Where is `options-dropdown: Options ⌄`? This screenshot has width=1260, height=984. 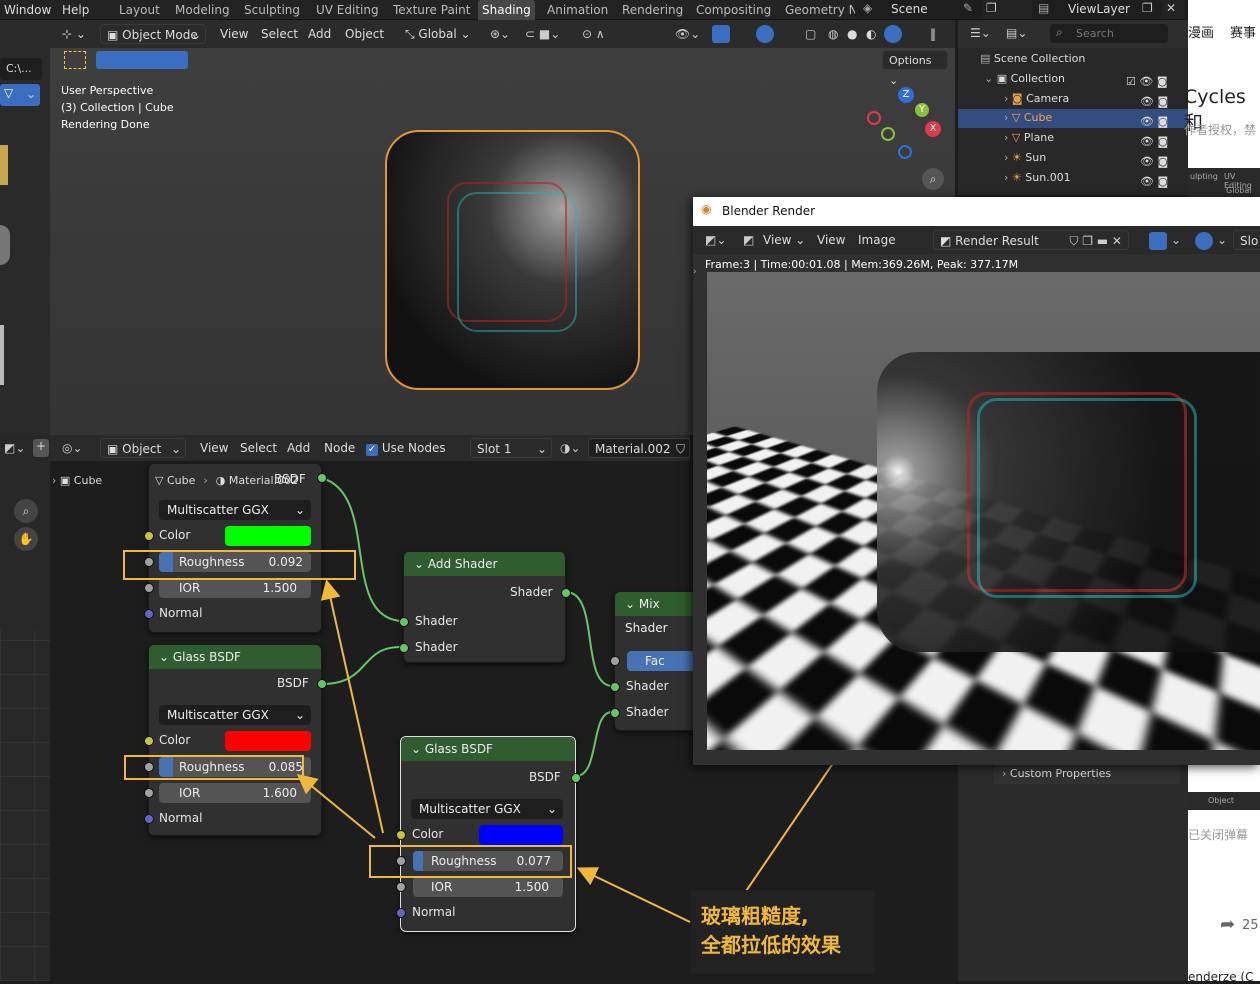 options-dropdown: Options ⌄ is located at coordinates (915, 68).